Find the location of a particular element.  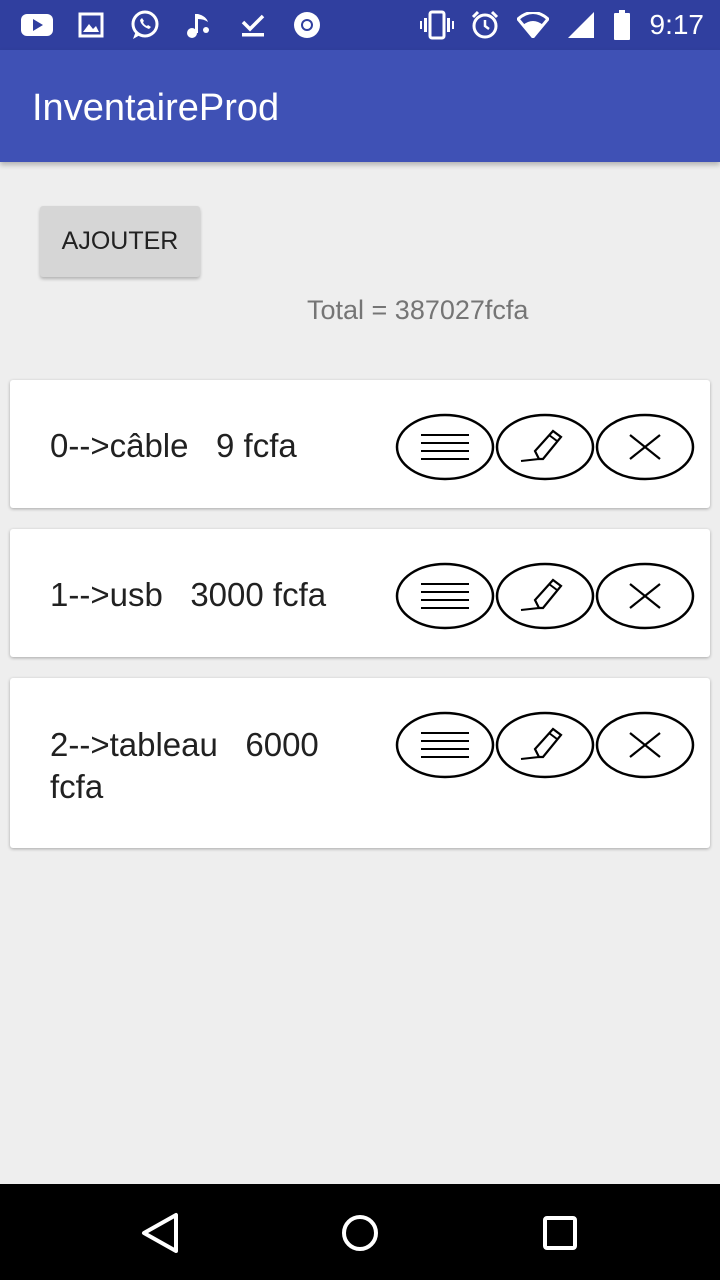

list-item: 2-->tableau 6000 fcfa is located at coordinates (360, 763).